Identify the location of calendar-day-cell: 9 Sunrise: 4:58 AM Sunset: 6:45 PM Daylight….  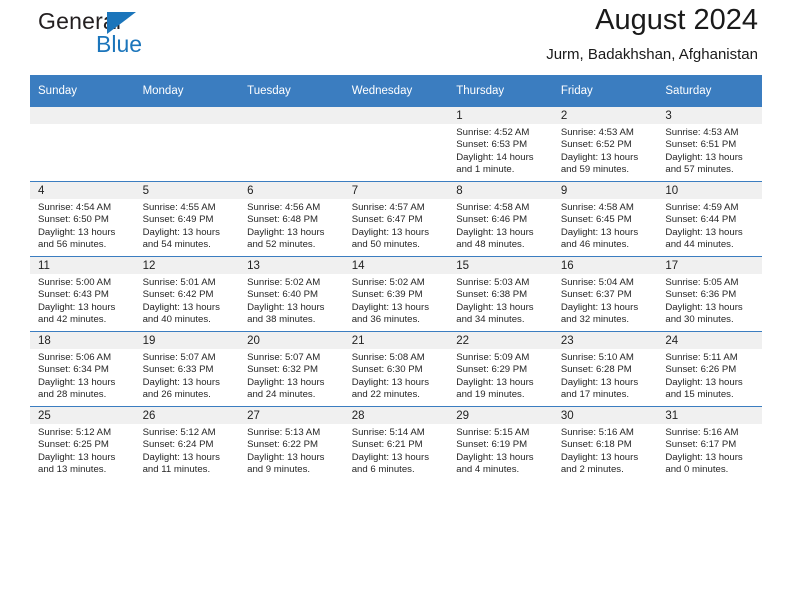
(605, 219).